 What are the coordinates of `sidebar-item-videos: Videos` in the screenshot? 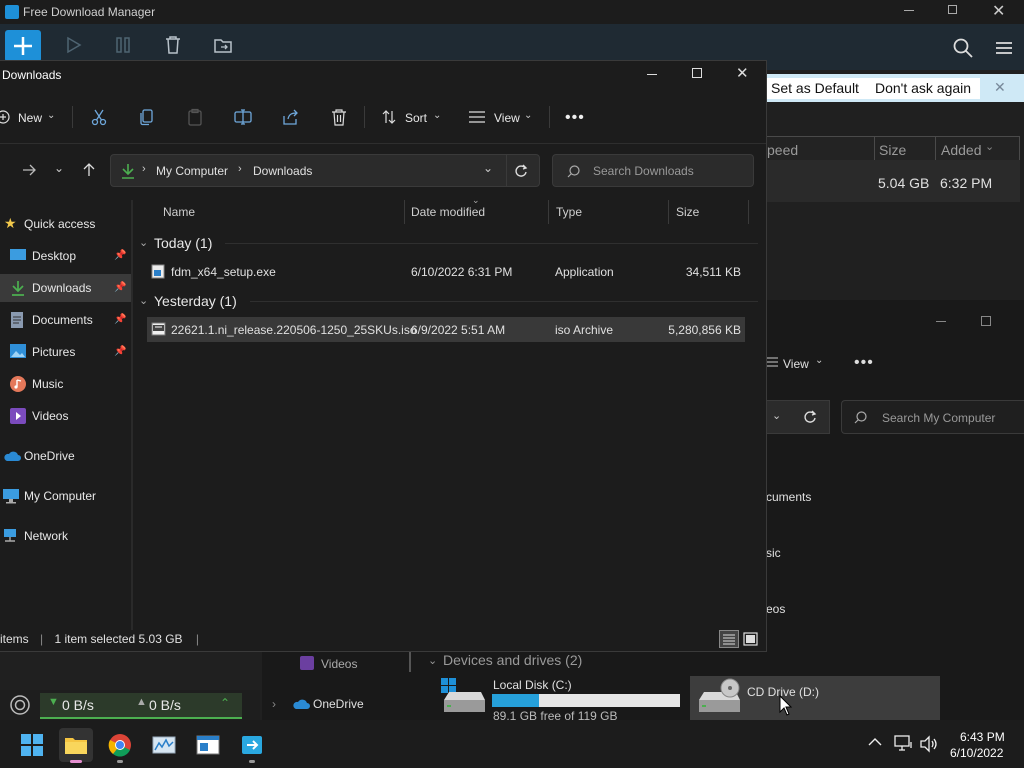 It's located at (65, 416).